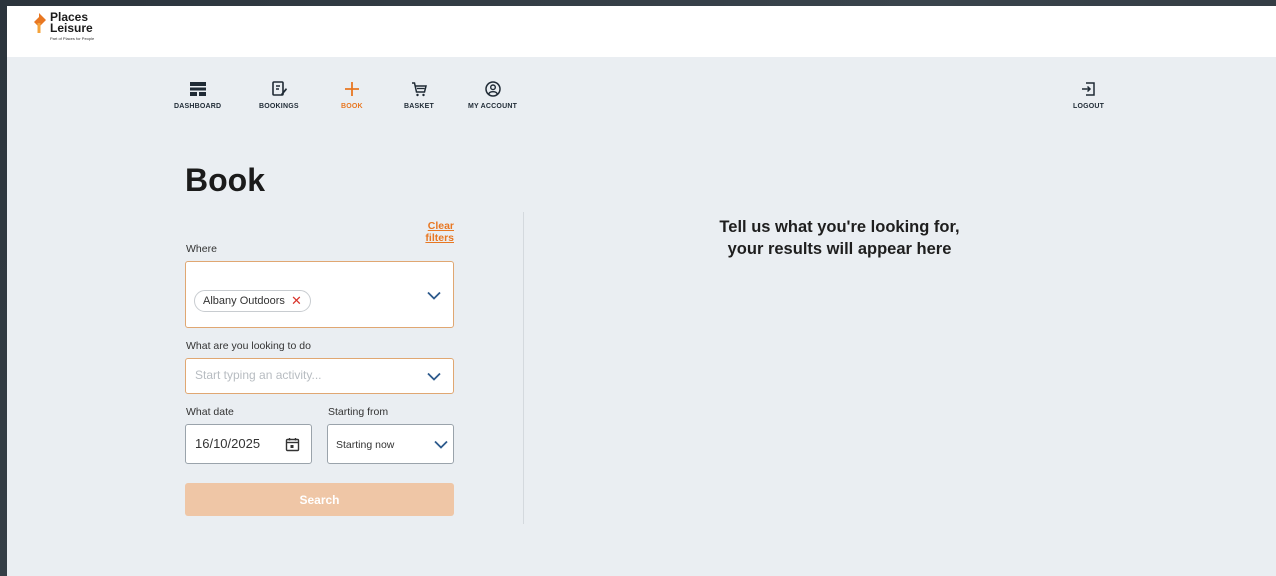 The width and height of the screenshot is (1276, 576). I want to click on account-icon, so click(492, 89).